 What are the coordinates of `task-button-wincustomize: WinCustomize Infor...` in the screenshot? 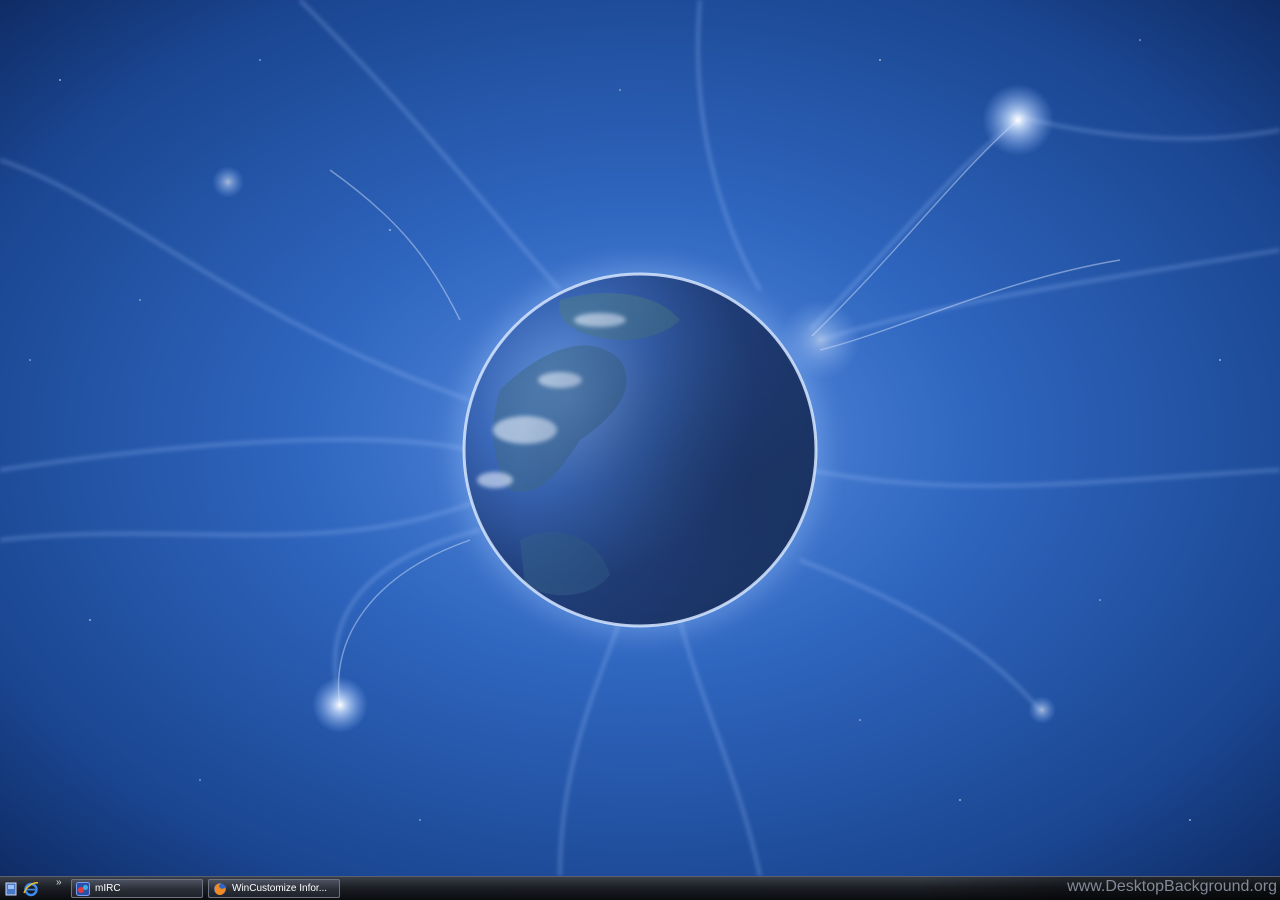 It's located at (274, 888).